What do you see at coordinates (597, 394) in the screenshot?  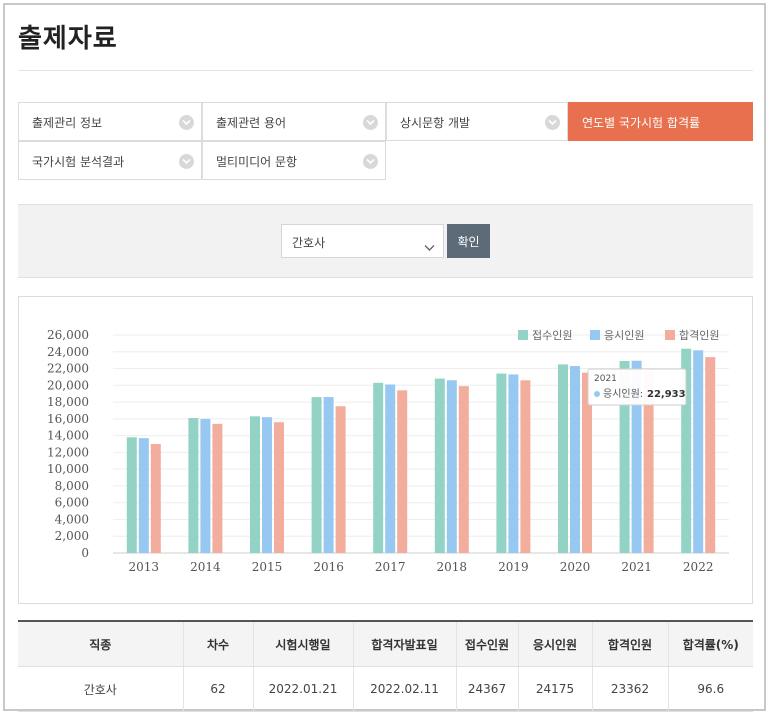 I see `tooltip-marker` at bounding box center [597, 394].